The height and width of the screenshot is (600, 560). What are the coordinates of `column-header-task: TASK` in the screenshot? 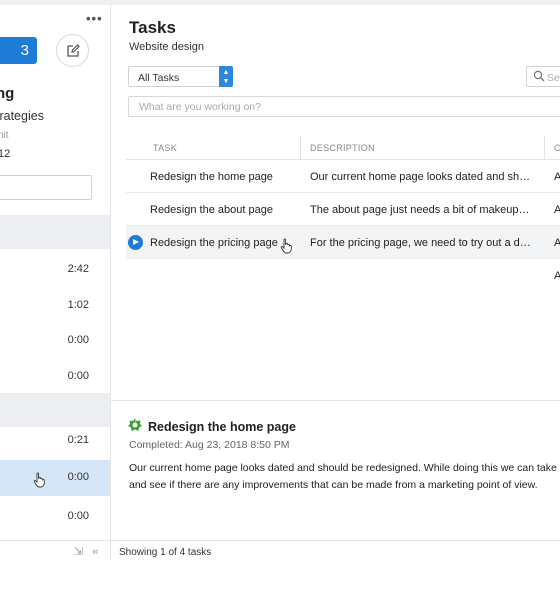 It's located at (165, 148).